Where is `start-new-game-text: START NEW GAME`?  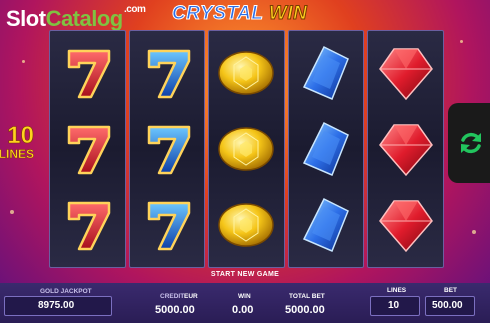 start-new-game-text: START NEW GAME is located at coordinates (245, 274).